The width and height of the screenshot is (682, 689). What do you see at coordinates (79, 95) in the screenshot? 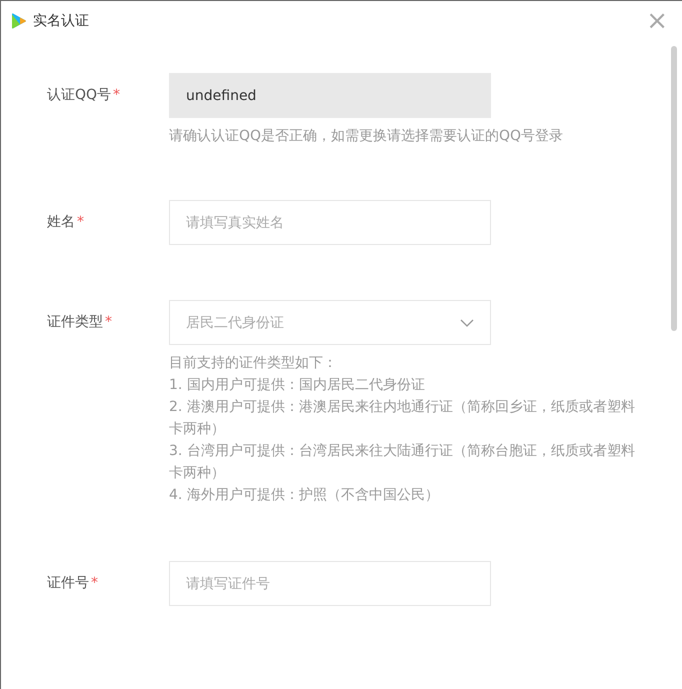
I see `field-label: 认证QQ号` at bounding box center [79, 95].